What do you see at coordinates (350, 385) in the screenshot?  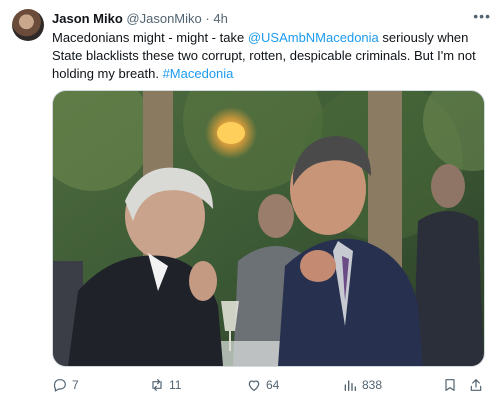 I see `views-icon` at bounding box center [350, 385].